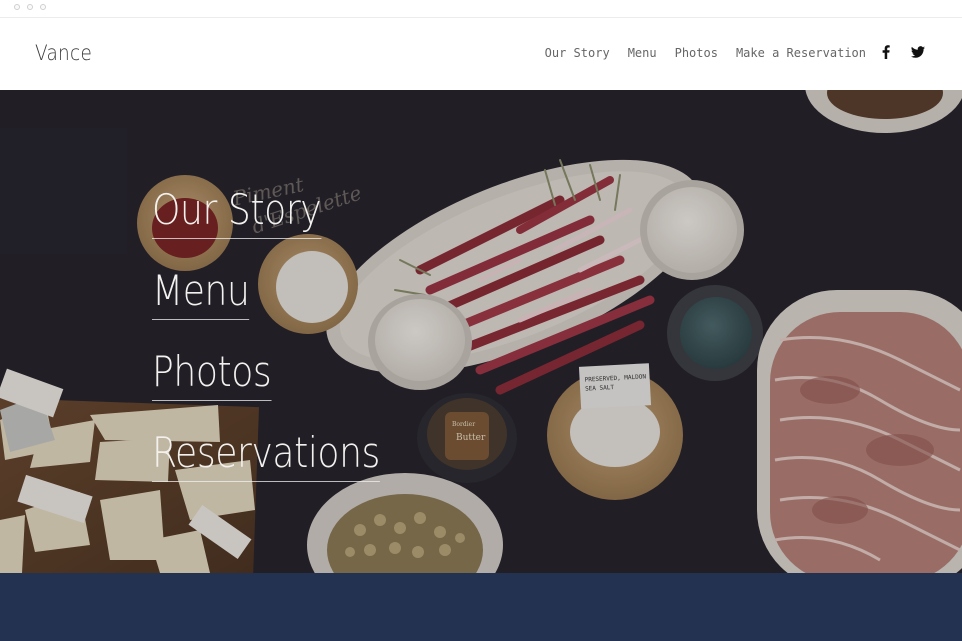 This screenshot has height=641, width=962. I want to click on nav-link-make-a-reservation: Make a Reservation, so click(801, 53).